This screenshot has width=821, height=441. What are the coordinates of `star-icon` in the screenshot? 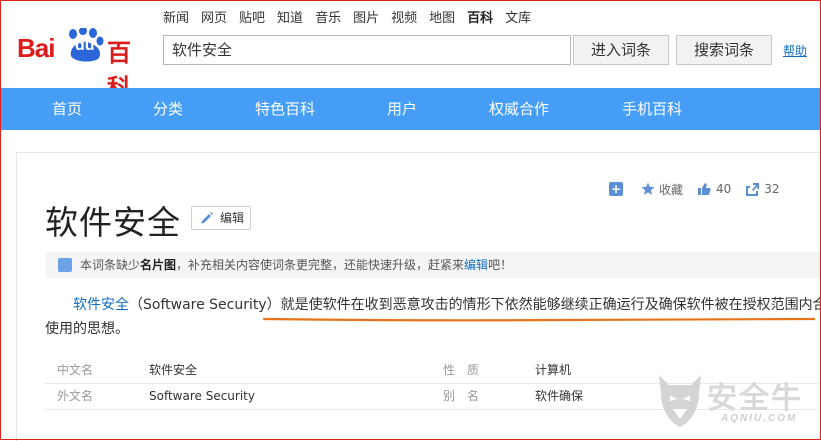 It's located at (648, 189).